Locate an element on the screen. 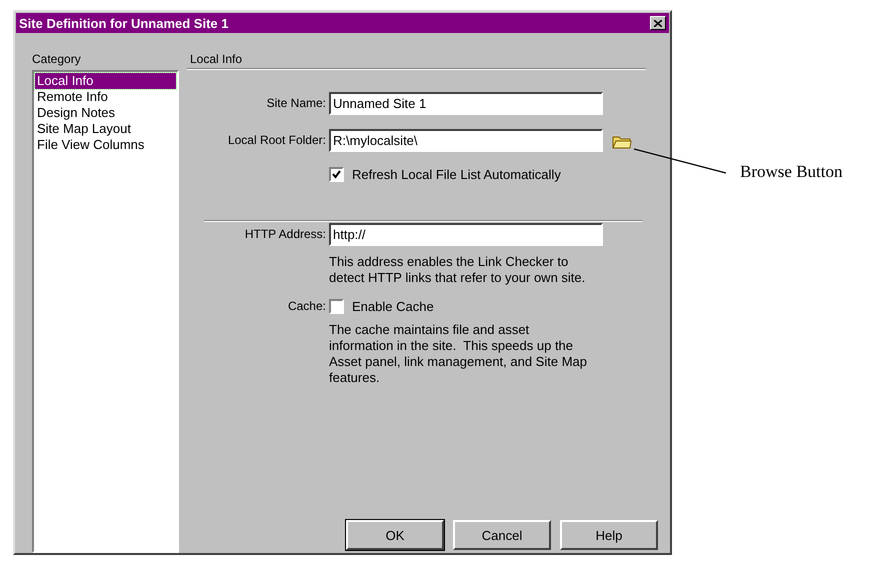  dialog-button: Help is located at coordinates (609, 535).